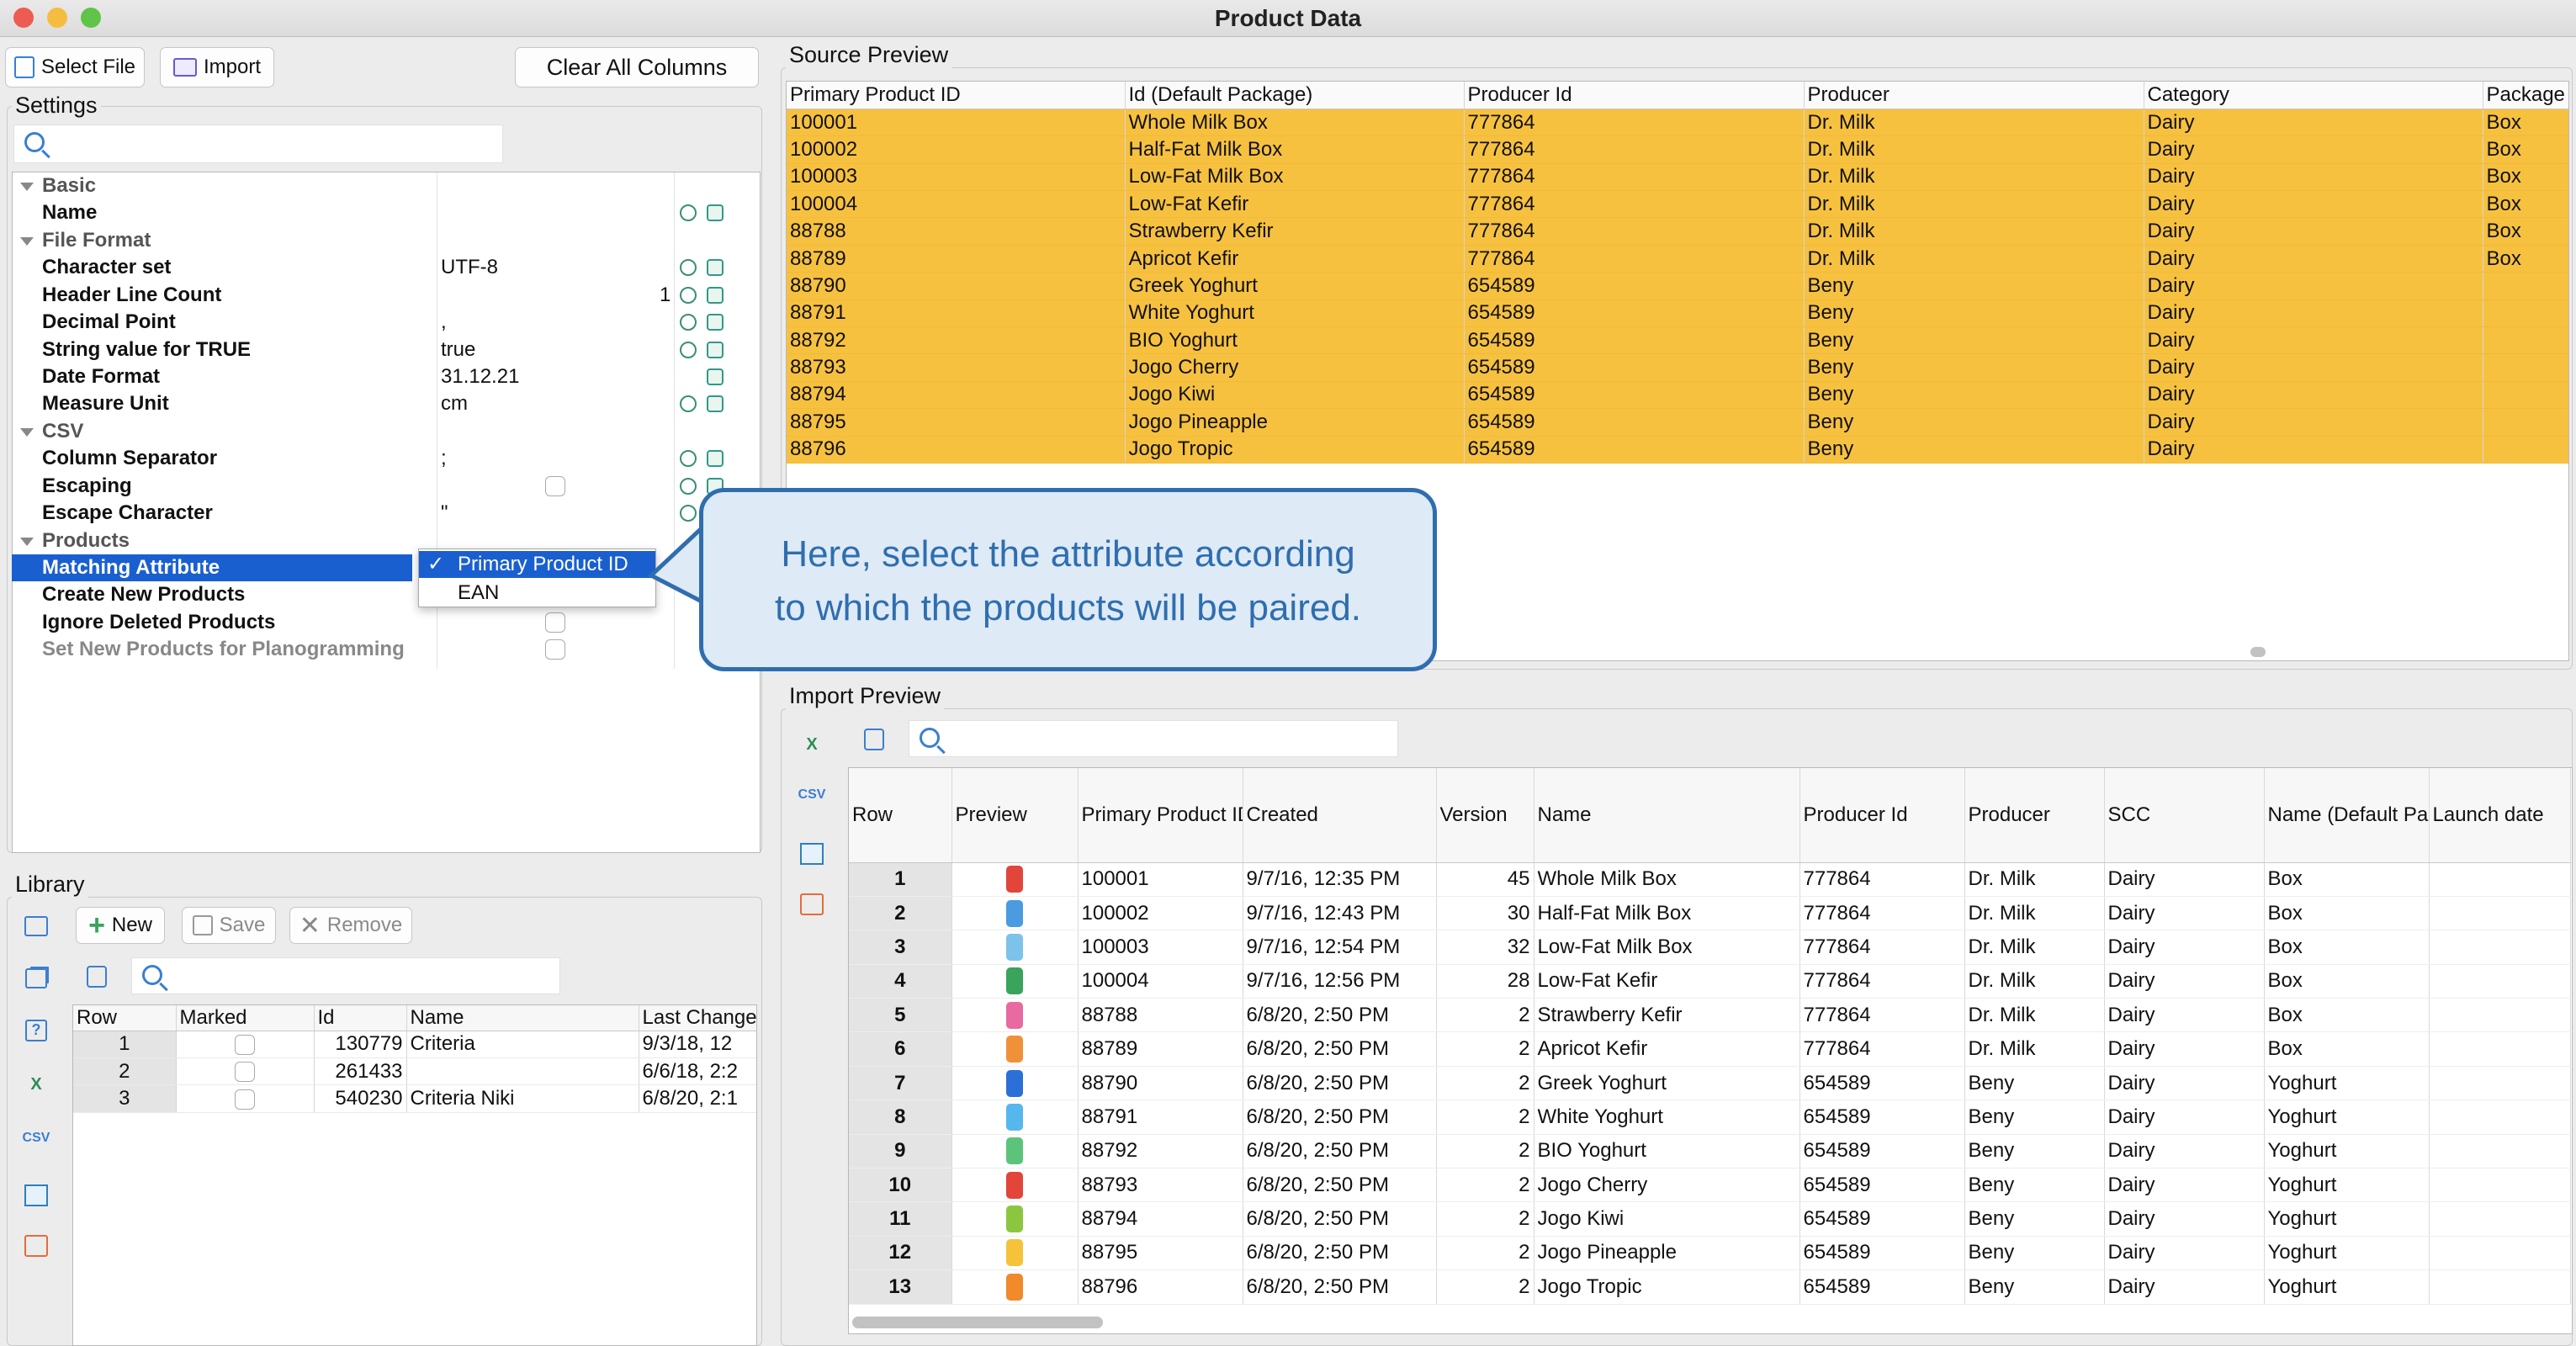 The image size is (2576, 1346). What do you see at coordinates (454, 403) in the screenshot?
I see `measure-unit-value: cm` at bounding box center [454, 403].